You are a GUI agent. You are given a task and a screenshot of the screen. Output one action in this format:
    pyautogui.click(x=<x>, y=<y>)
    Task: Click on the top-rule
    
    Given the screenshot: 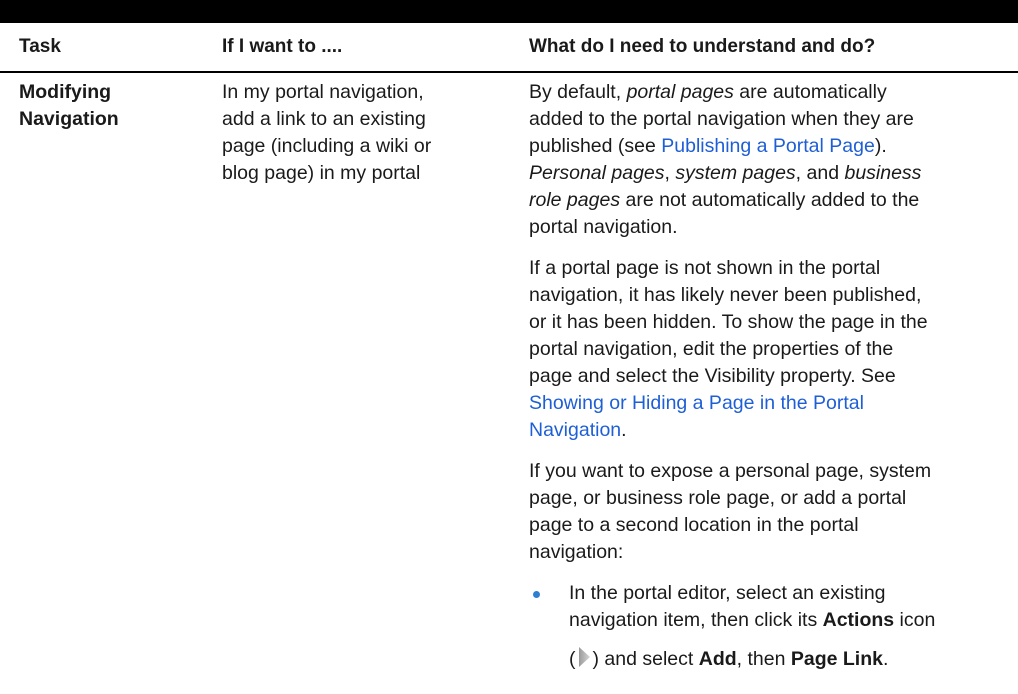 What is the action you would take?
    pyautogui.click(x=509, y=11)
    